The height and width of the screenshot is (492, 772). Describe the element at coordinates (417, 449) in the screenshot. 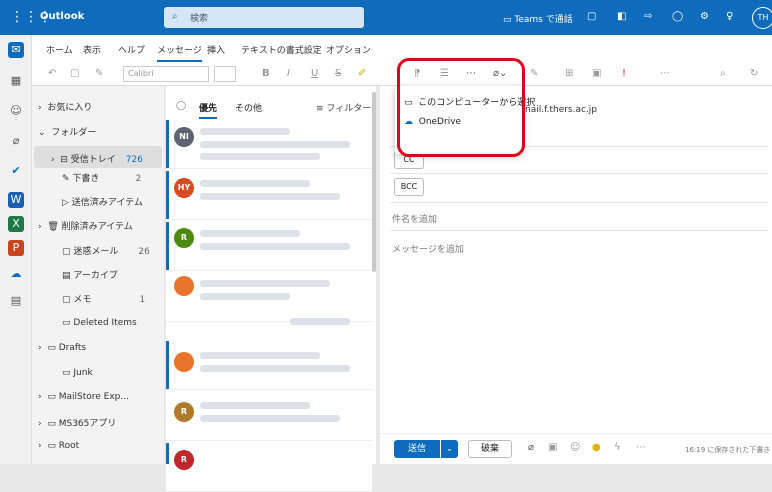

I see `send-button: 送信` at that location.